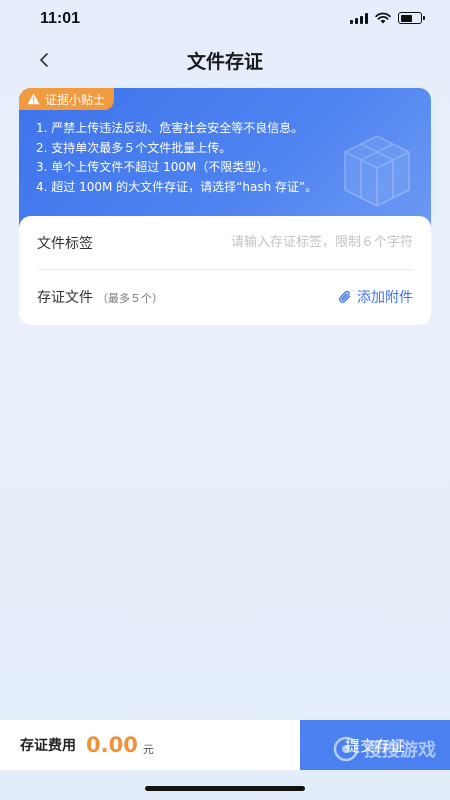  What do you see at coordinates (170, 128) in the screenshot?
I see `tip-item: 1. 严禁上传违法反动、危害社会安全等不良信息。` at bounding box center [170, 128].